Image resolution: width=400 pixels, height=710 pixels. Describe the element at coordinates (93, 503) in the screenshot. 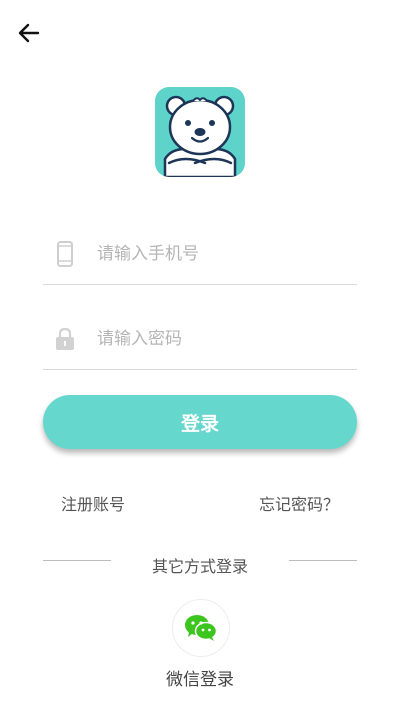

I see `register-link: 注册账号` at that location.